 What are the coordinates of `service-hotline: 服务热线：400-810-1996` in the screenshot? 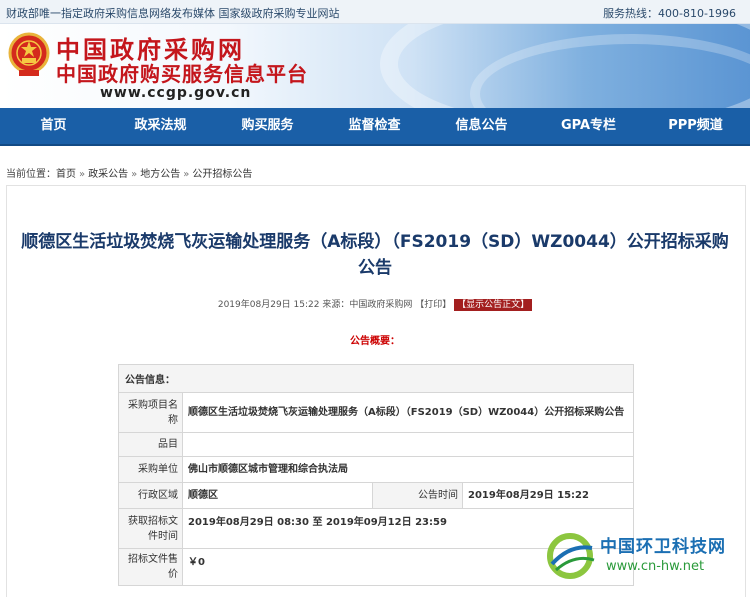 It's located at (669, 13).